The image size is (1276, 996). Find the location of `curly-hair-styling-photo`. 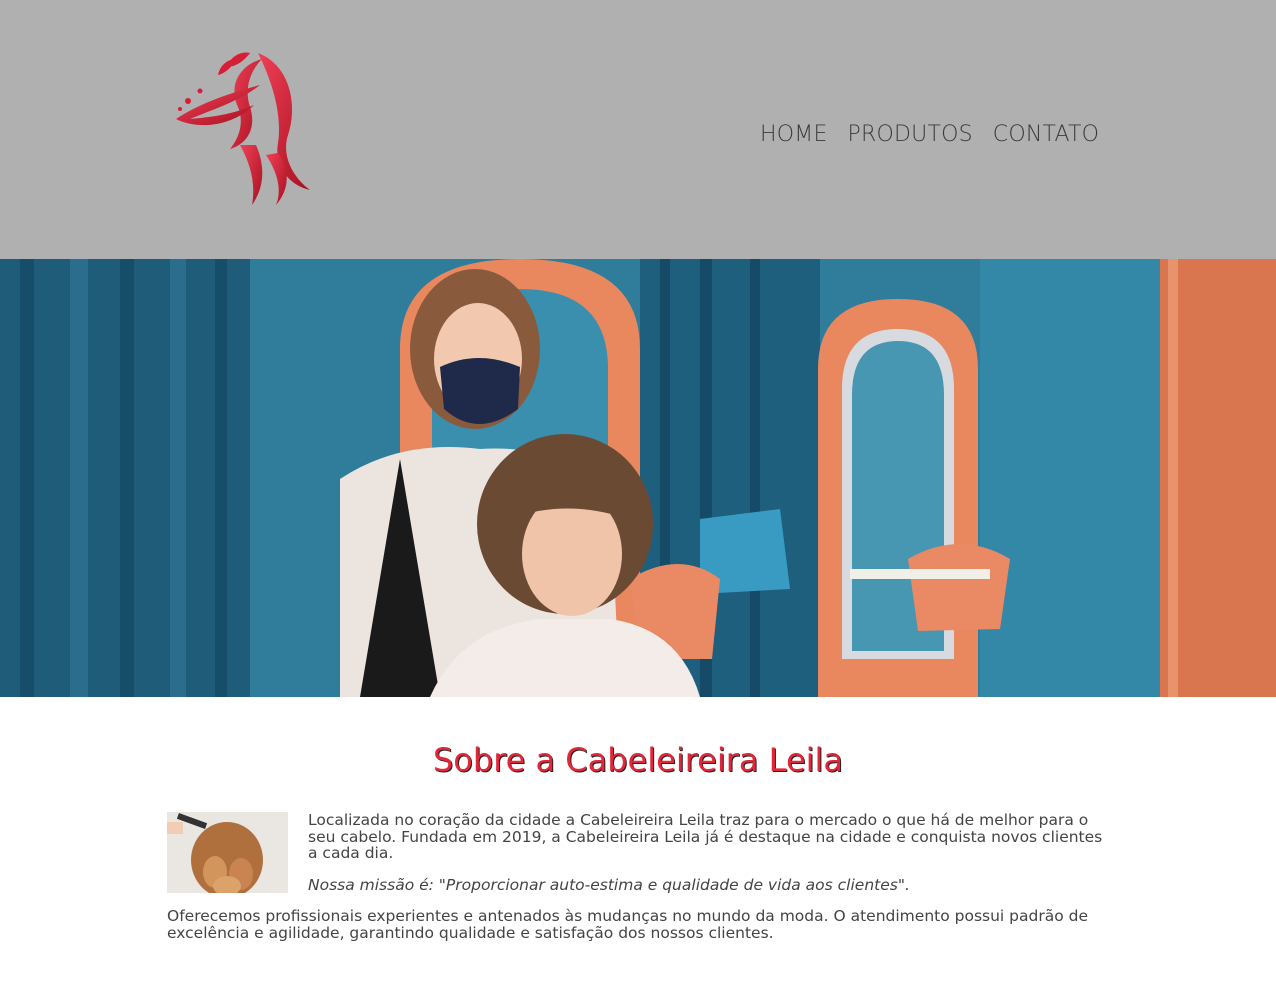

curly-hair-styling-photo is located at coordinates (227, 855).